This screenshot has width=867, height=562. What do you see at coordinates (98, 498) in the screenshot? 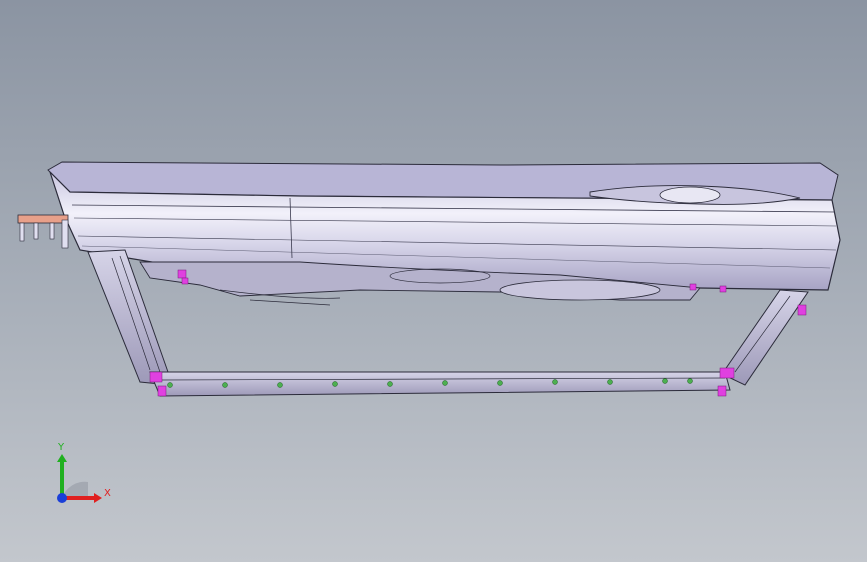
I see `x-arrow-icon` at bounding box center [98, 498].